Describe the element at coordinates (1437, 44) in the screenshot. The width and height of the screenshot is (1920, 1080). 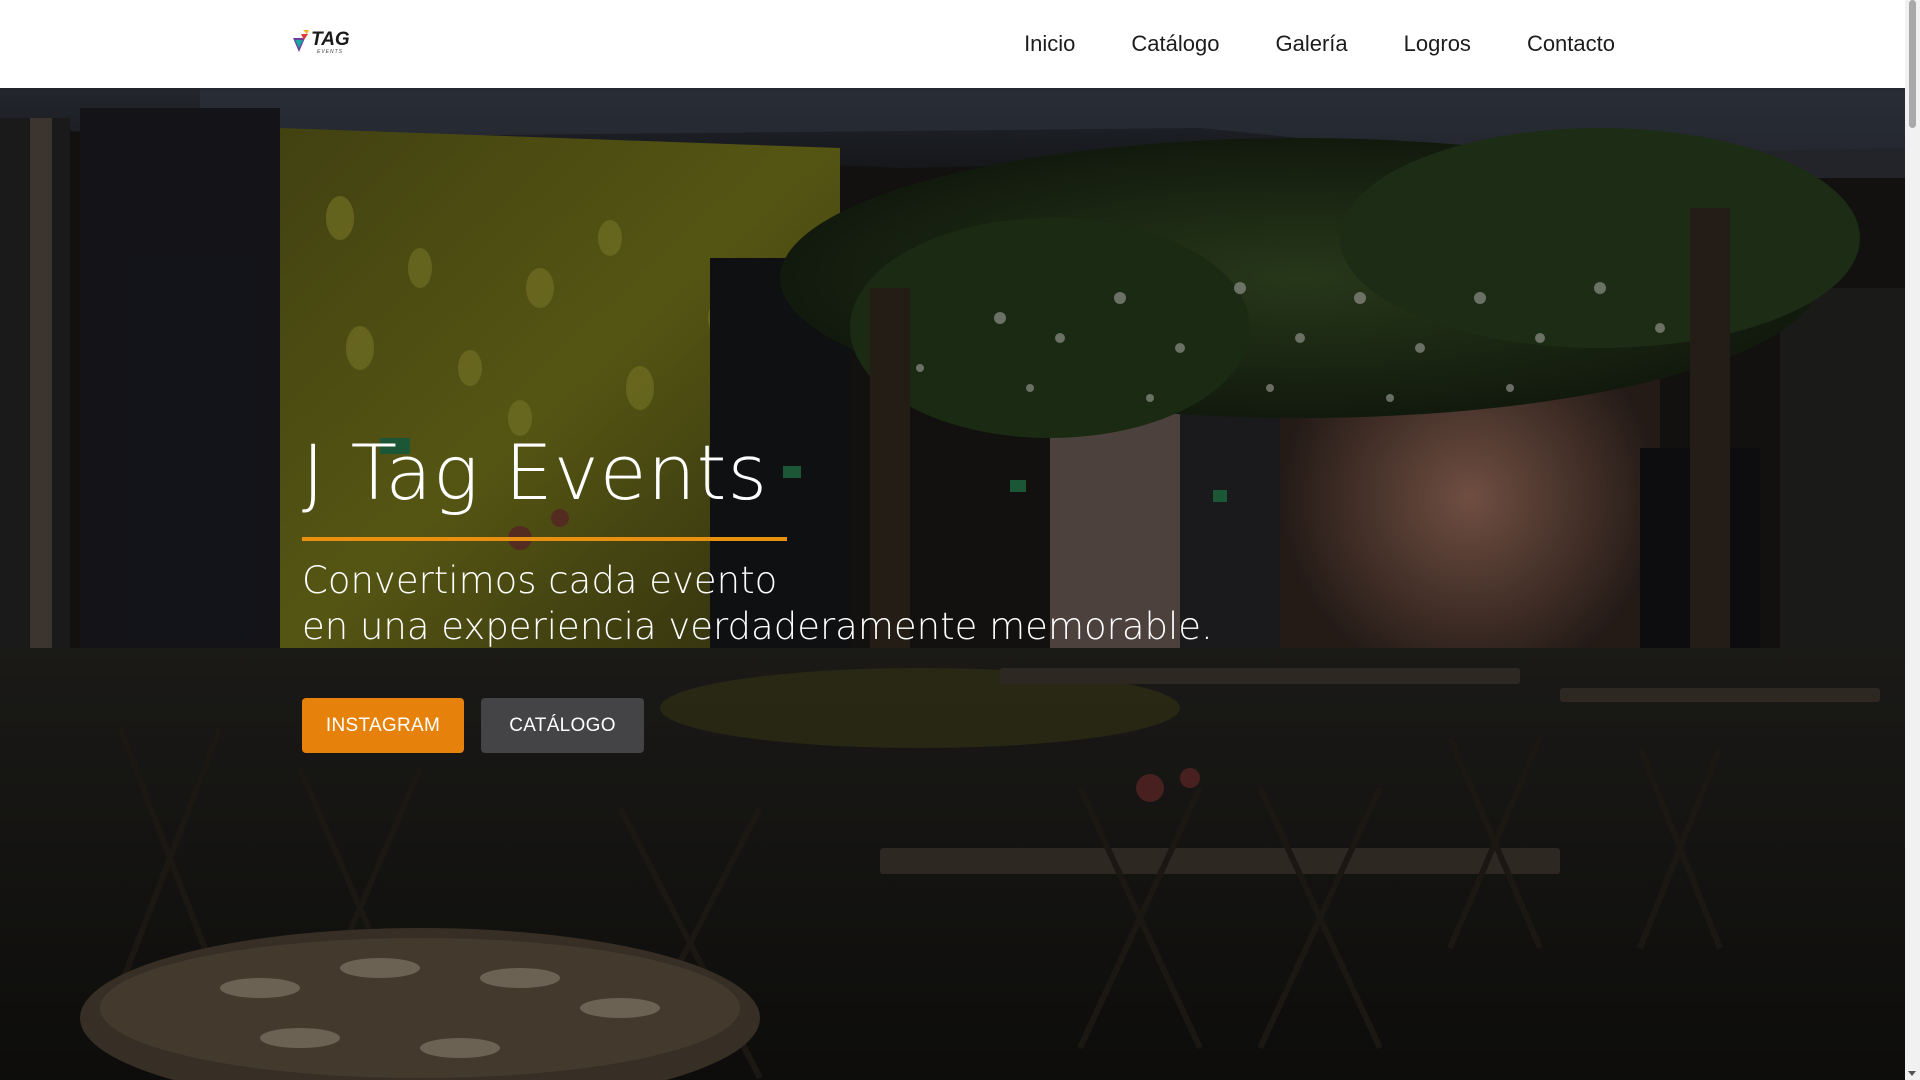
I see `nav-logros: Logros` at that location.